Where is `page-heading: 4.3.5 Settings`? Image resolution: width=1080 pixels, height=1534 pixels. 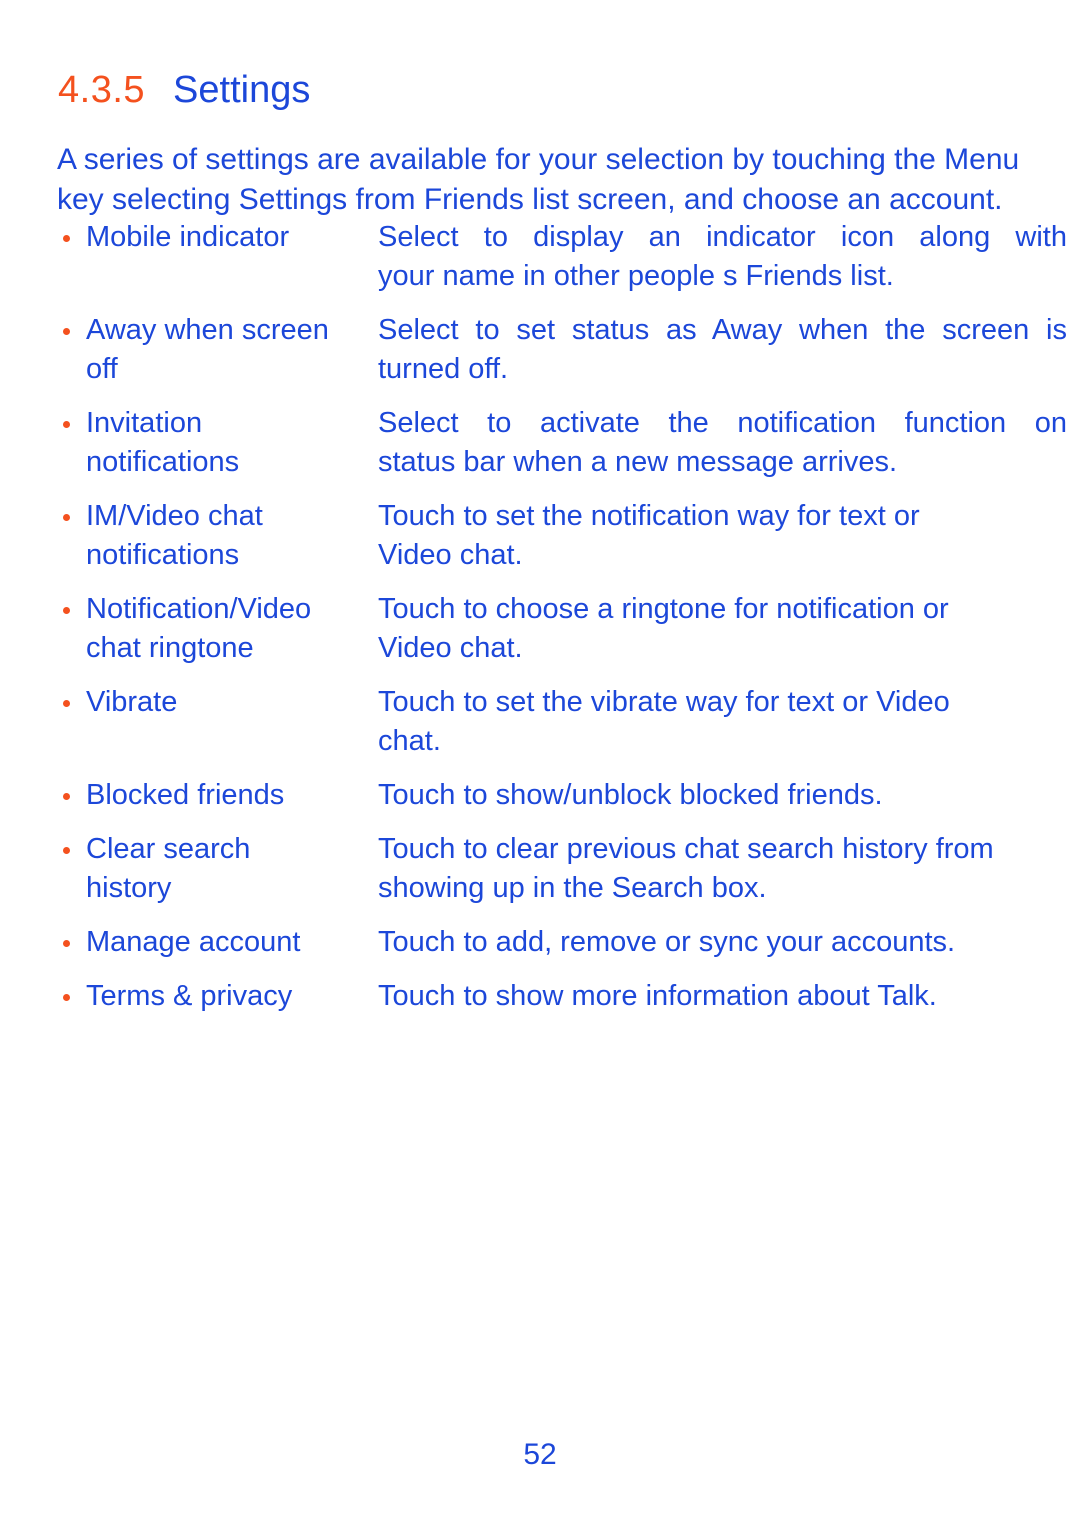
page-heading: 4.3.5 Settings is located at coordinates (184, 90).